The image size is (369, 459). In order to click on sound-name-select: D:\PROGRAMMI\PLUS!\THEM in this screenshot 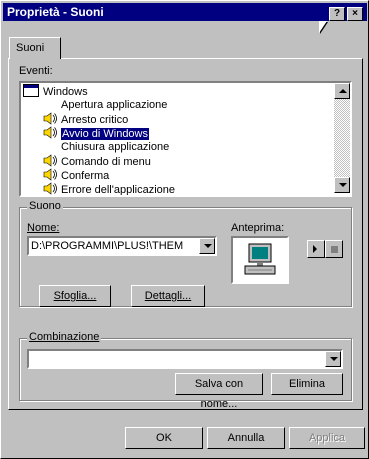, I will do `click(122, 246)`.